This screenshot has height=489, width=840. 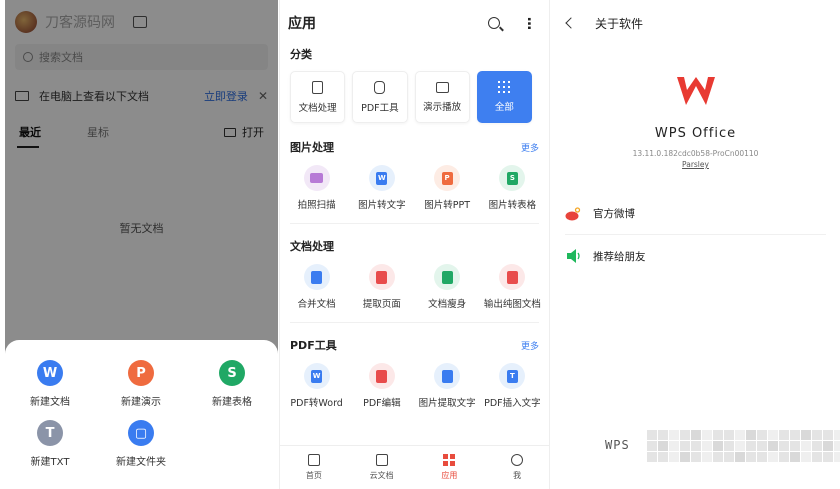 I want to click on about-header: 关于软件, so click(x=695, y=23).